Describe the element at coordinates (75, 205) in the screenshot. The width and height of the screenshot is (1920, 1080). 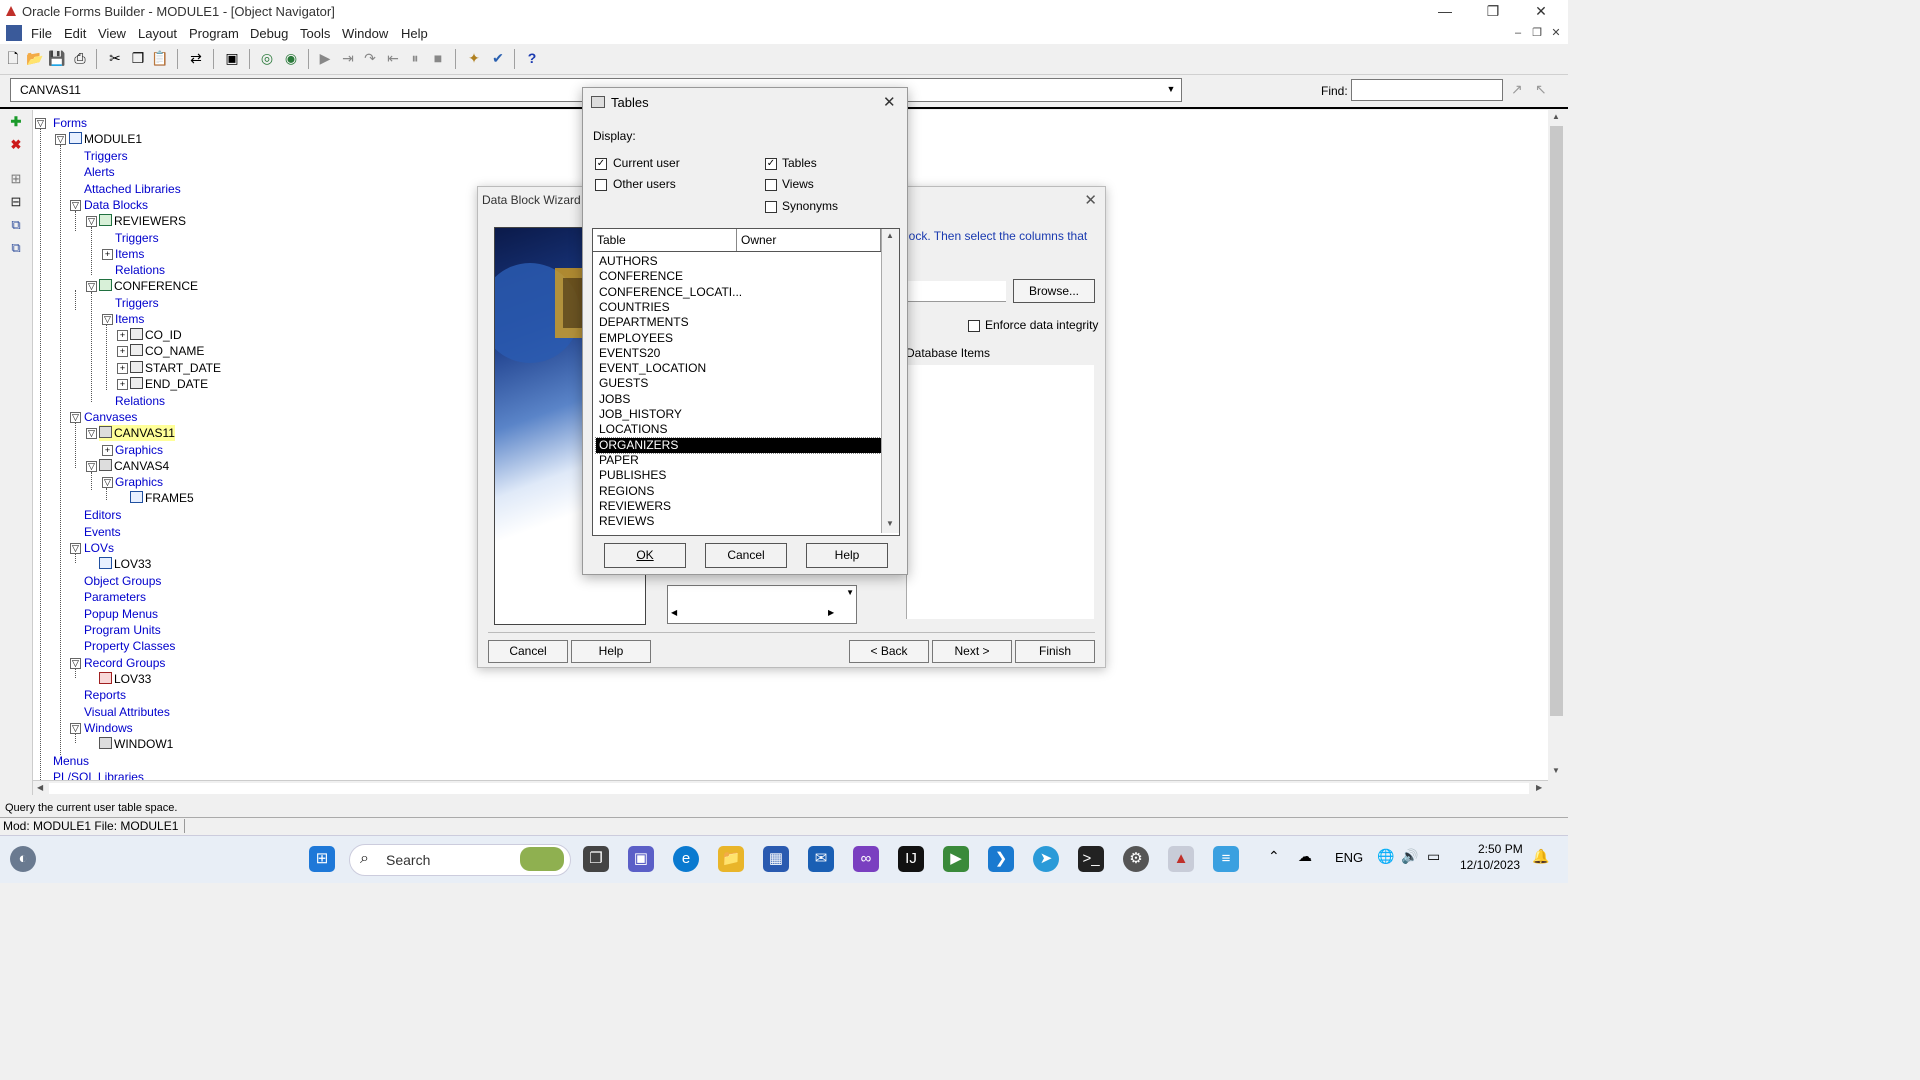
I see `data-blocks-expander: ▽` at that location.